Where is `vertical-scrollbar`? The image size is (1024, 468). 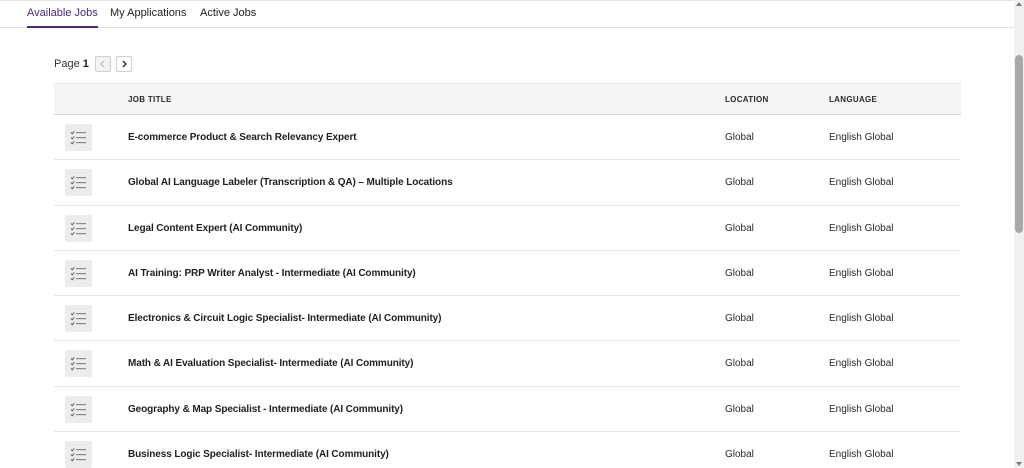 vertical-scrollbar is located at coordinates (1019, 234).